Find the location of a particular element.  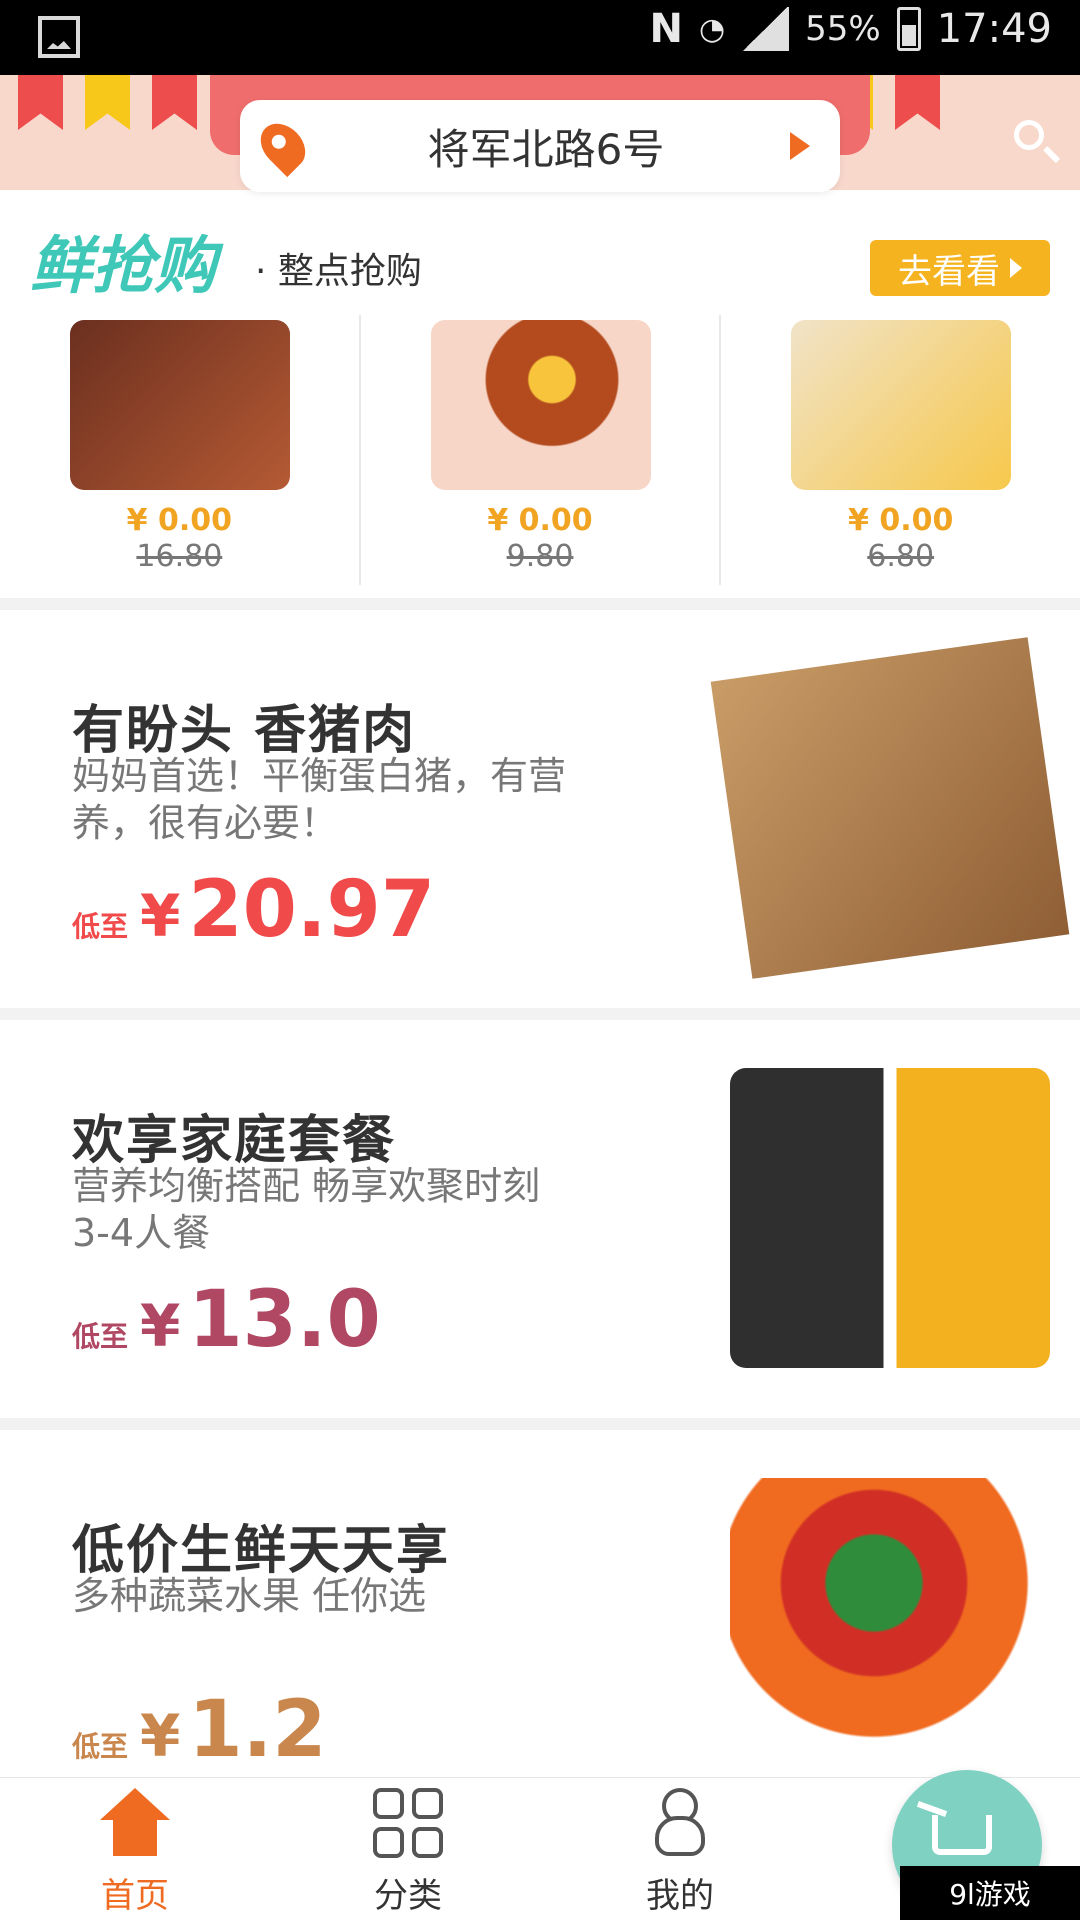

nav-category: 分类 is located at coordinates (408, 1852).